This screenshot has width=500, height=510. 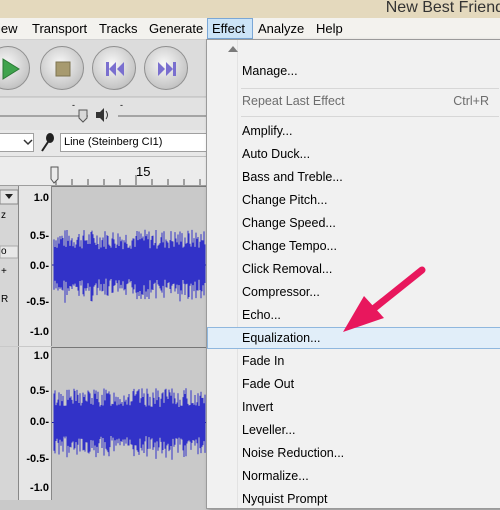 I want to click on stop-button, so click(x=62, y=68).